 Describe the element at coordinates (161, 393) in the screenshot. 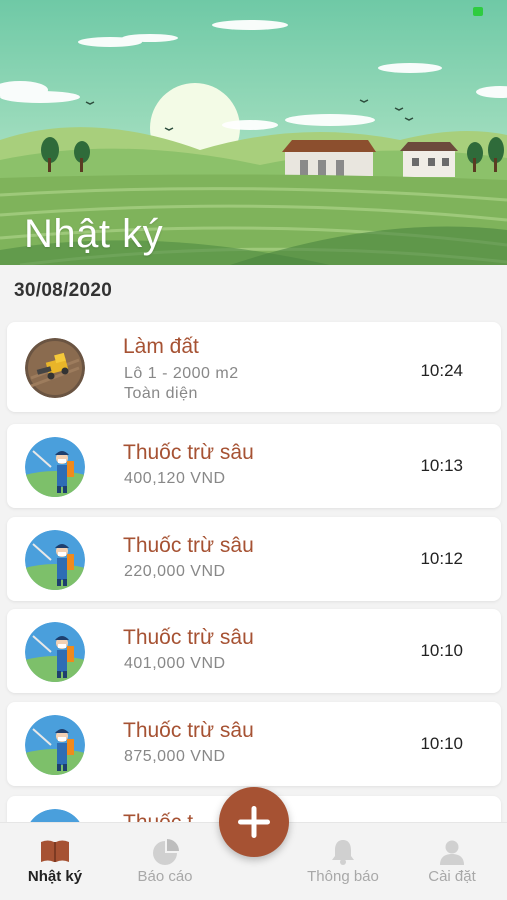

I see `entry-detail-2: Toàn diện` at that location.